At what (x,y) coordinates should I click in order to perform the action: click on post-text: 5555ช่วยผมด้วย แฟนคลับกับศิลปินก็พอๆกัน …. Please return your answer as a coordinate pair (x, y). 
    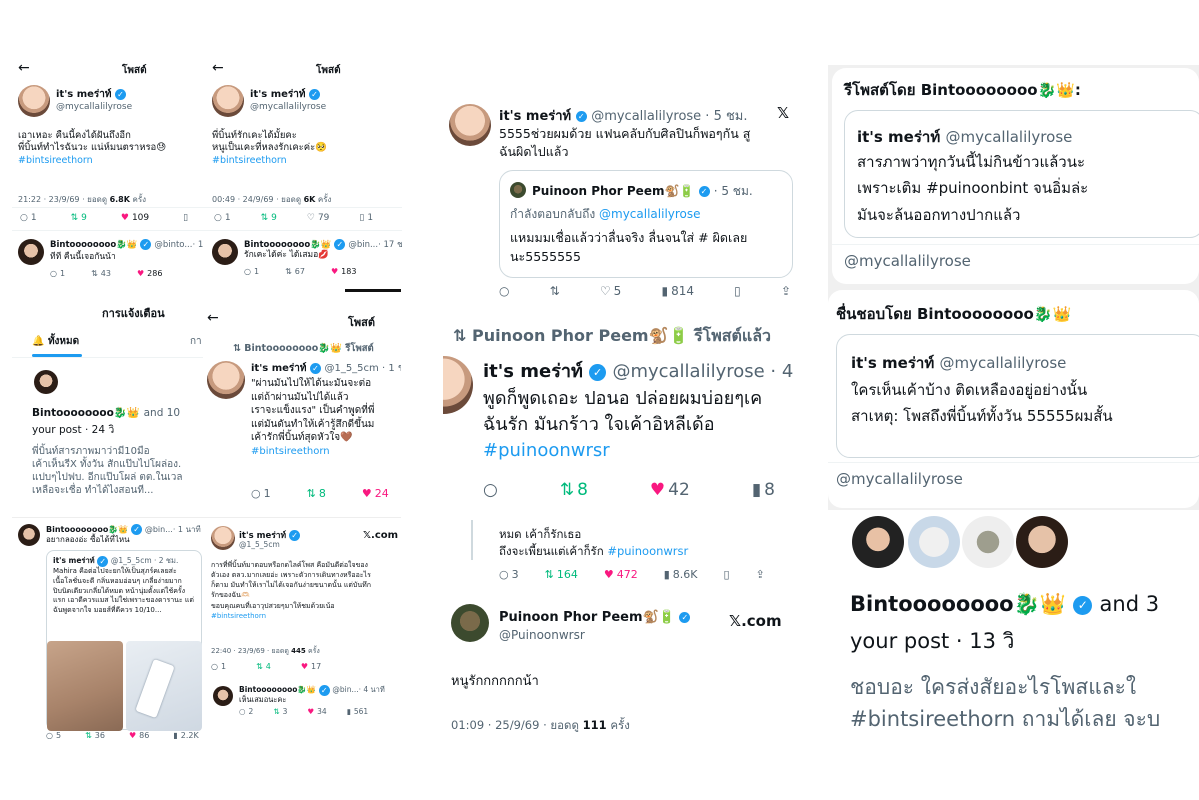
    Looking at the image, I should click on (625, 143).